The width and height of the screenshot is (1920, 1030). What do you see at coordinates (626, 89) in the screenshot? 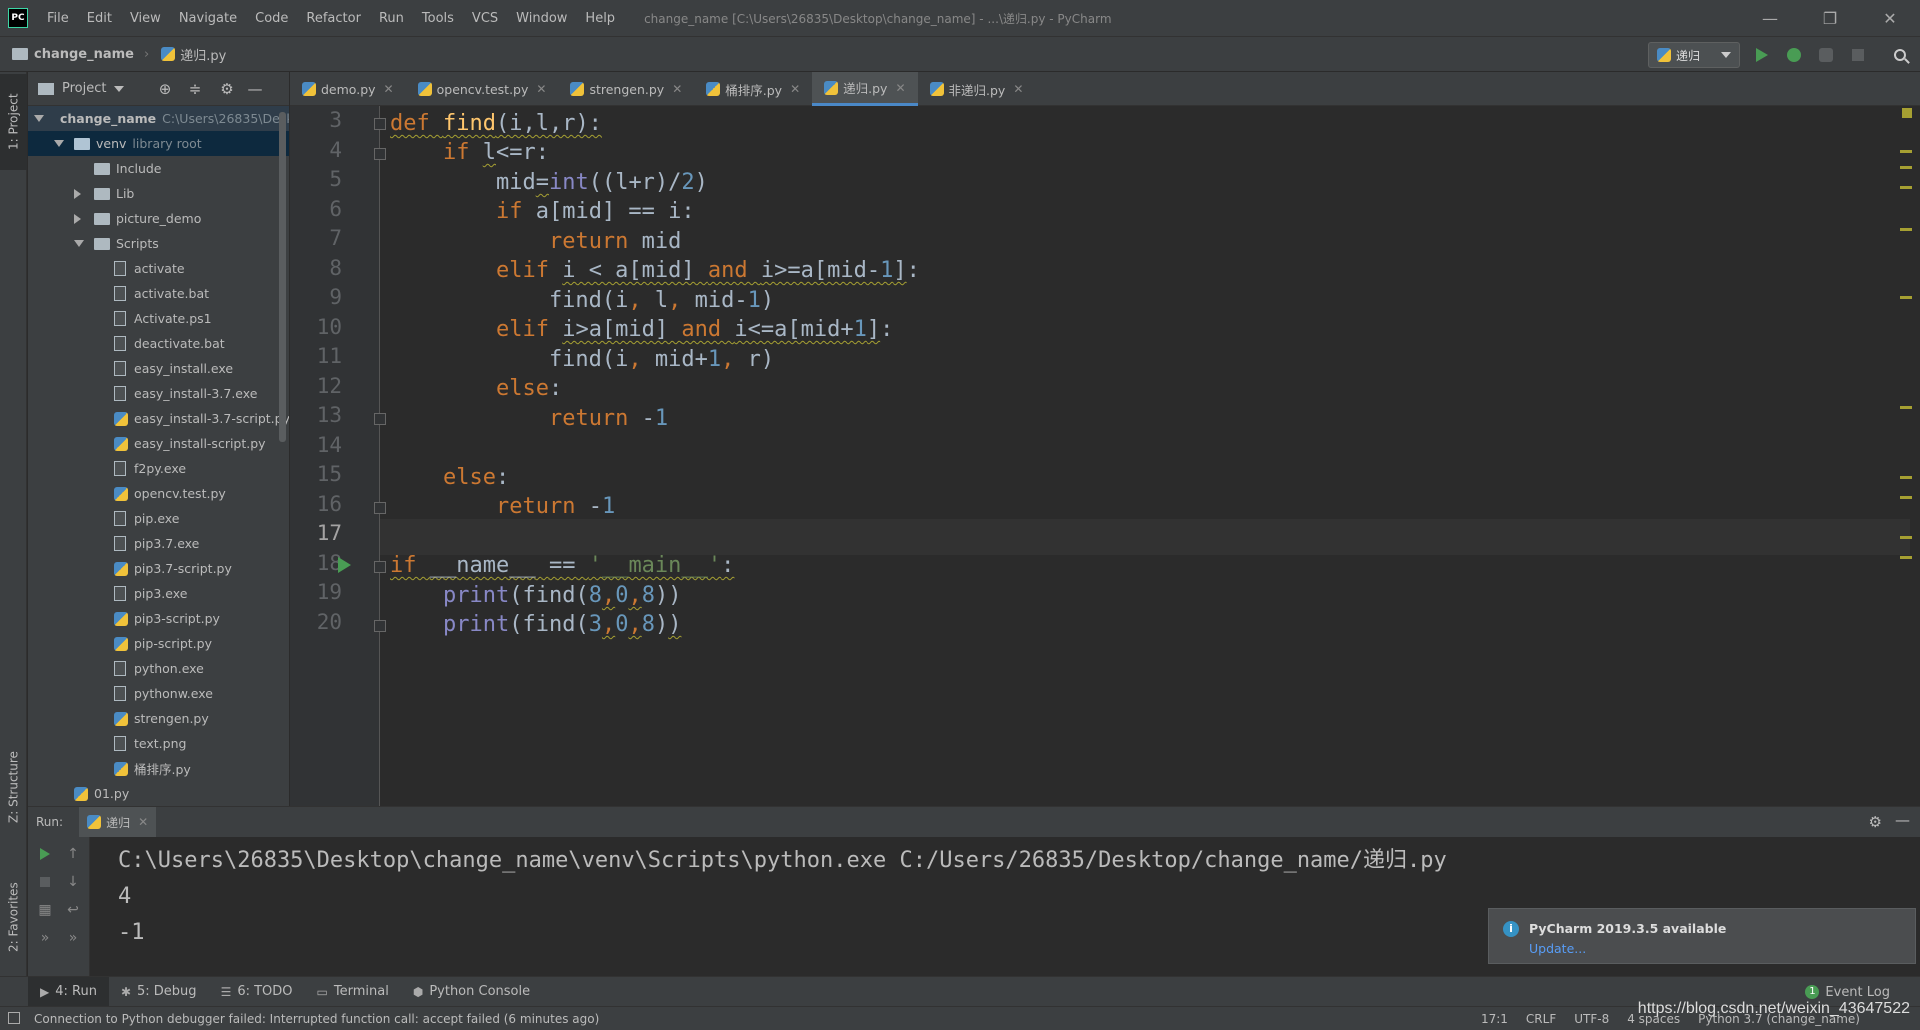
I see `editor-tab: strengen.py ✕` at bounding box center [626, 89].